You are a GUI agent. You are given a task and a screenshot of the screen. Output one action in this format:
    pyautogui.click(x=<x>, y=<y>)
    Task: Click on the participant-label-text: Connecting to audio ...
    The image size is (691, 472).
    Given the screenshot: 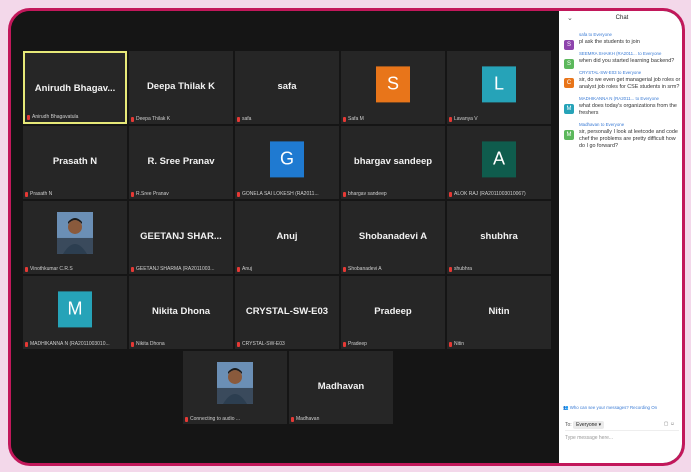 What is the action you would take?
    pyautogui.click(x=215, y=419)
    